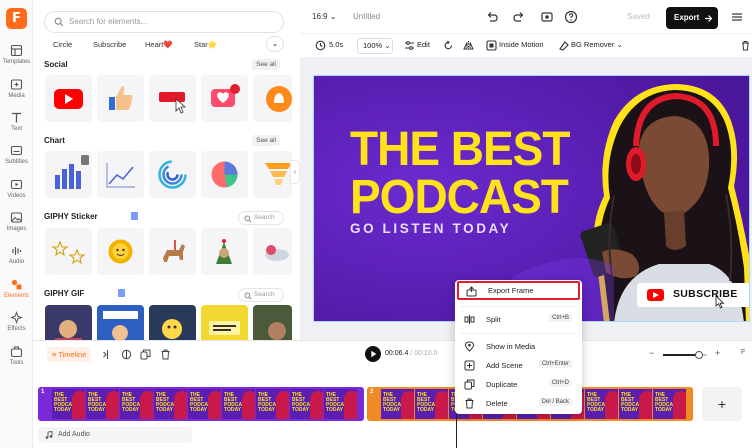 The height and width of the screenshot is (448, 752). I want to click on rotate-icon, so click(448, 45).